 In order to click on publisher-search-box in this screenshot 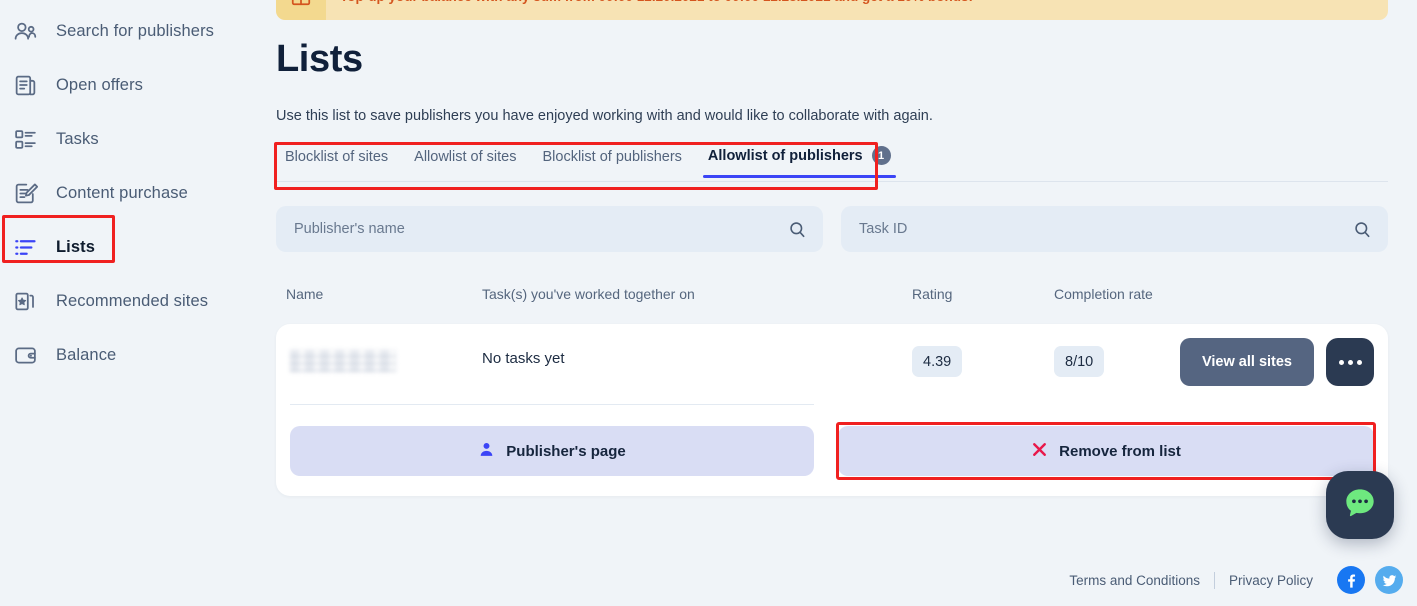, I will do `click(549, 229)`.